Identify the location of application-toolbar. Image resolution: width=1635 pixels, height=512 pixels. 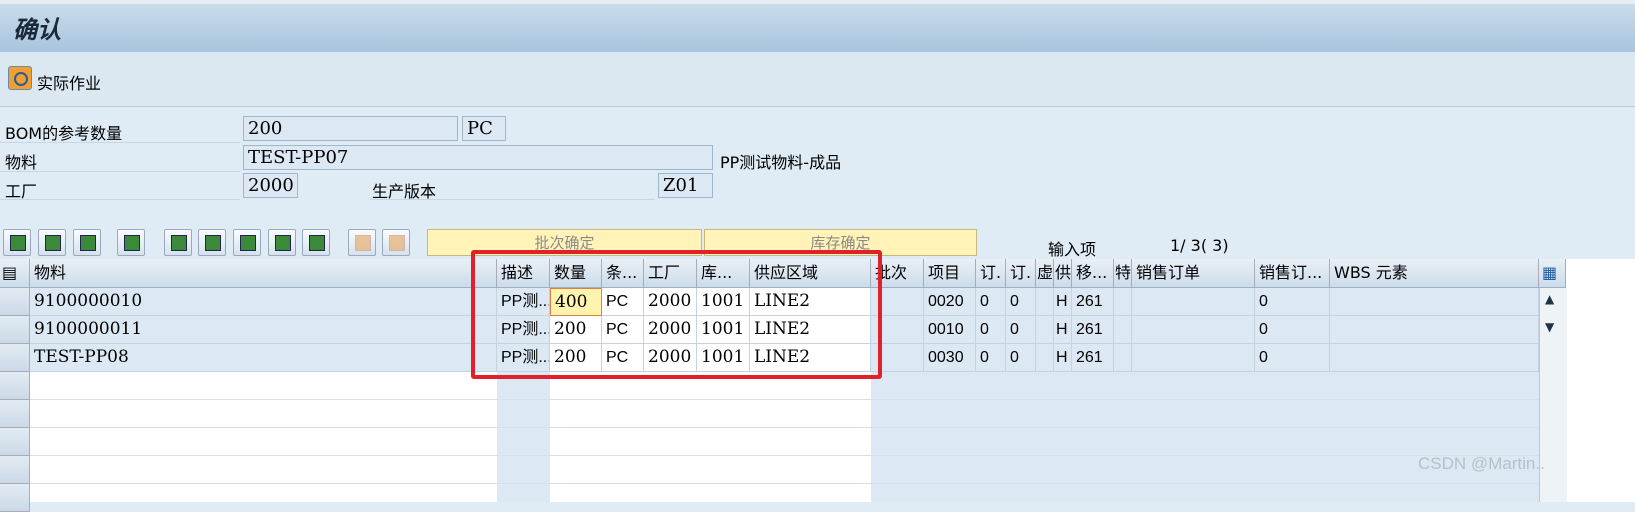
(817, 79).